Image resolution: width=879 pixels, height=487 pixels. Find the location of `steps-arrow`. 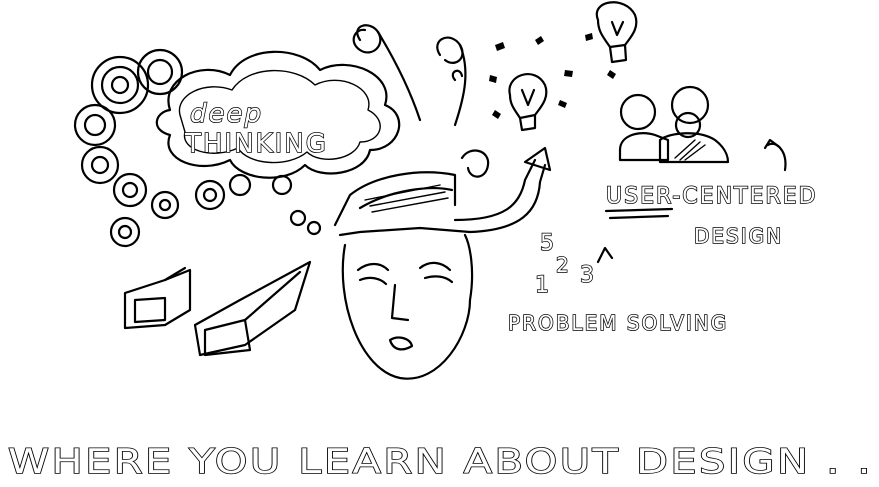

steps-arrow is located at coordinates (605, 255).